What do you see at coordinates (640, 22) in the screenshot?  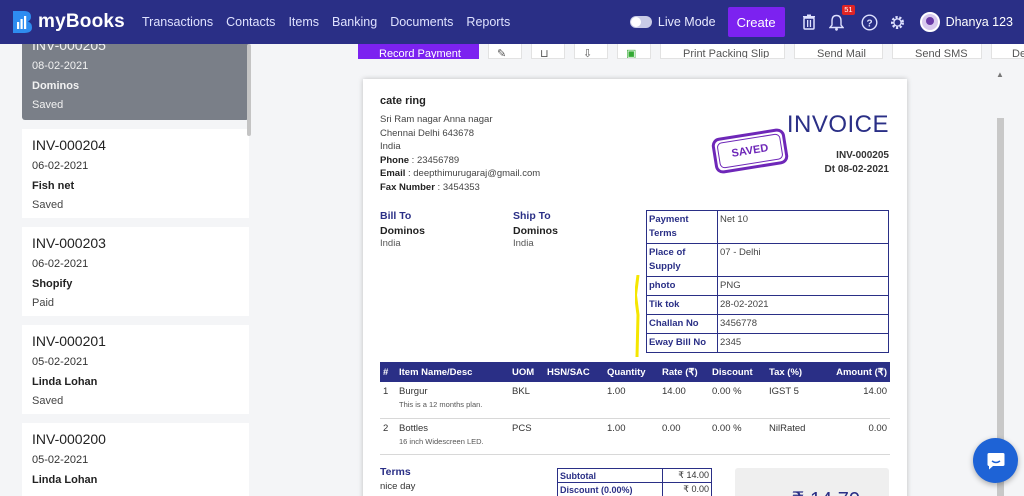 I see `live-mode-toggle` at bounding box center [640, 22].